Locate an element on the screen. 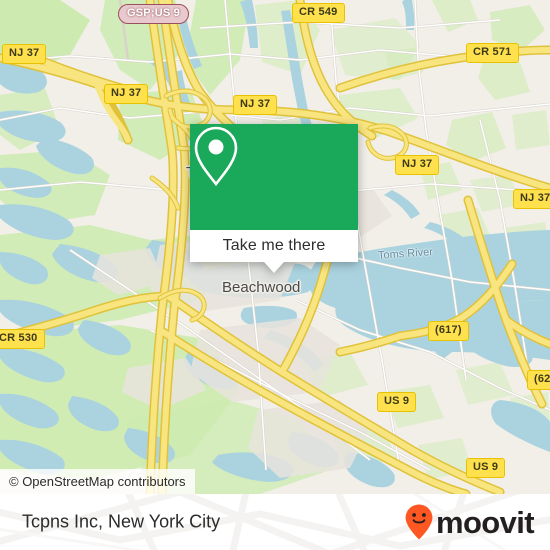 The width and height of the screenshot is (550, 550). road-shield-617: (617) is located at coordinates (448, 331).